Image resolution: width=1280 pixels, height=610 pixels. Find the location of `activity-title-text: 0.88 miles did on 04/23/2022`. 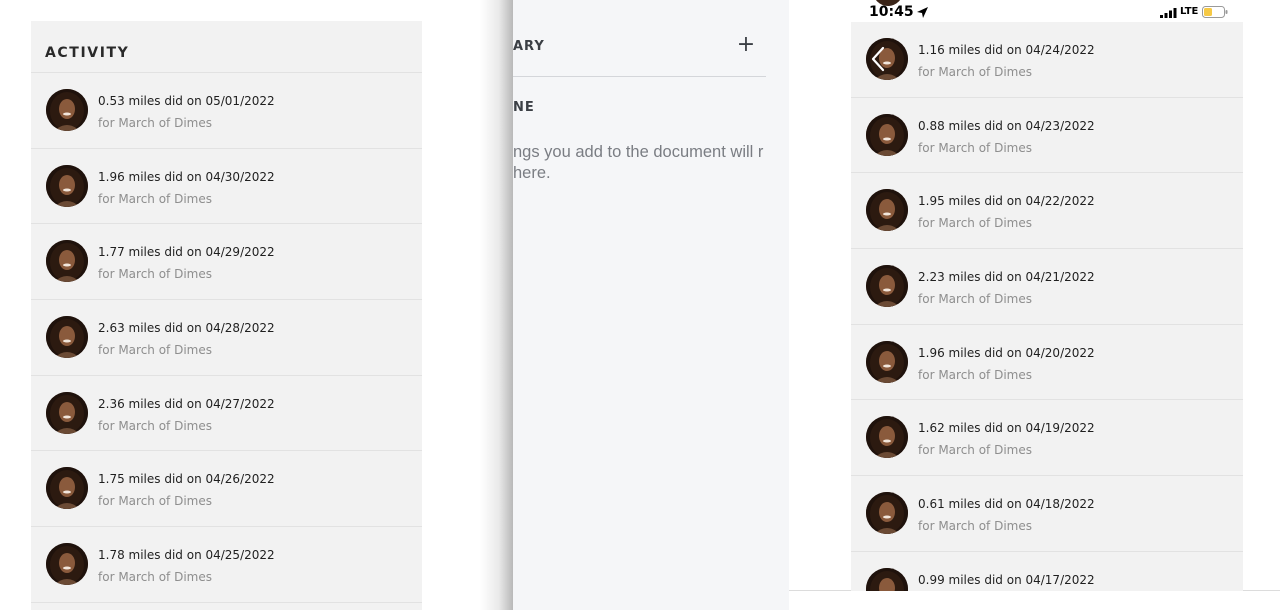

activity-title-text: 0.88 miles did on 04/23/2022 is located at coordinates (1006, 125).